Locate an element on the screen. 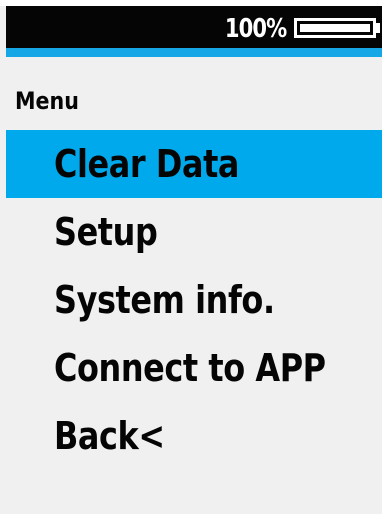  status-bar: 100% is located at coordinates (194, 27).